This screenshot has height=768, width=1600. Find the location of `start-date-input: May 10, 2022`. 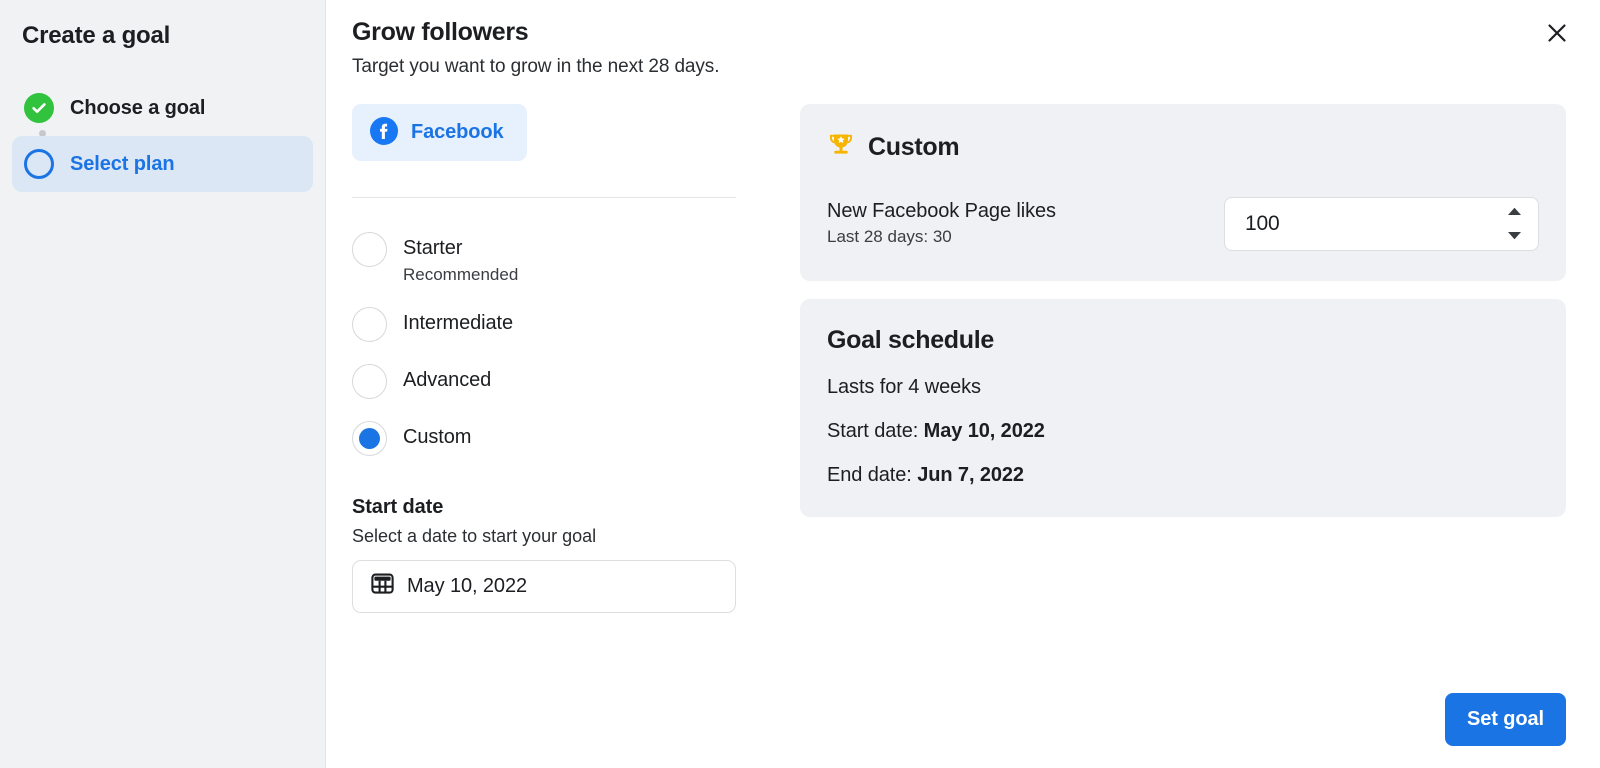

start-date-input: May 10, 2022 is located at coordinates (544, 586).